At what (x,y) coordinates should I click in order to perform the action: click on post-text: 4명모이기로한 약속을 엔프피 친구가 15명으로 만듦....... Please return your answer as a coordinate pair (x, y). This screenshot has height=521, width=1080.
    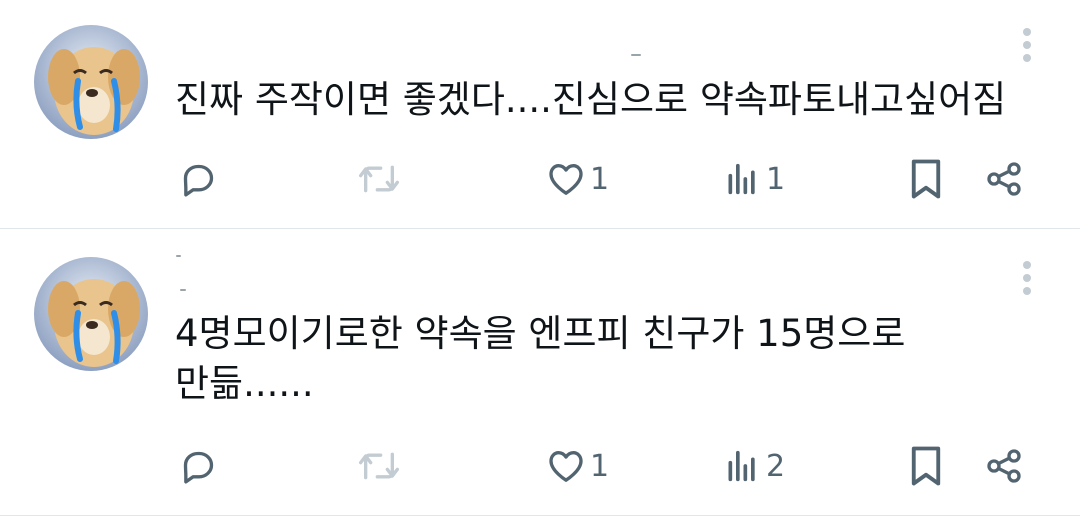
    Looking at the image, I should click on (540, 358).